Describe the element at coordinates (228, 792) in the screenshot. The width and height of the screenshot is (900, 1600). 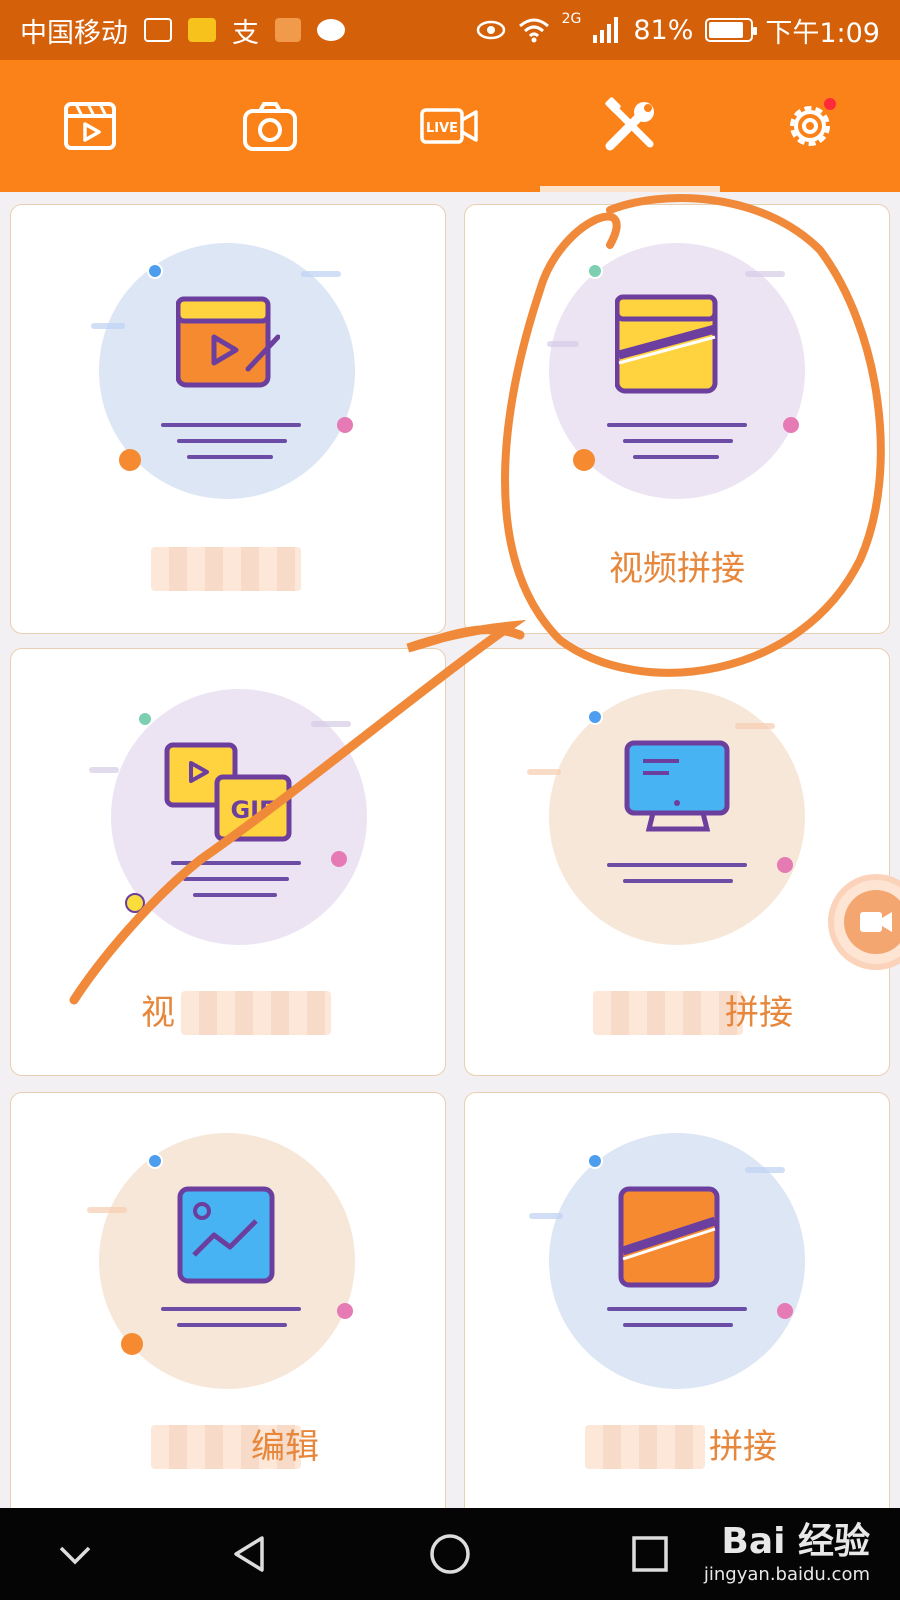
I see `gif-icon: GIF` at that location.